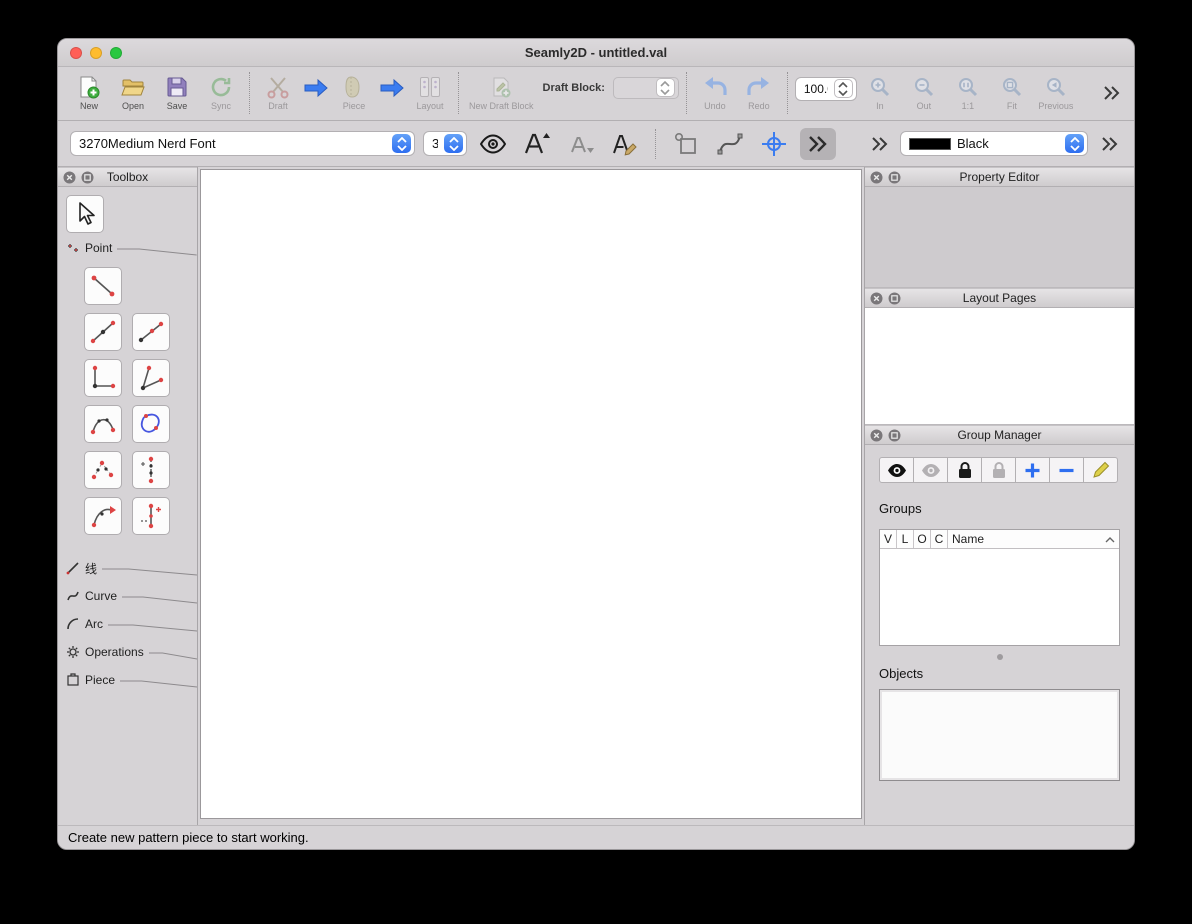 Image resolution: width=1192 pixels, height=924 pixels. Describe the element at coordinates (818, 143) in the screenshot. I see `expand-tools-button` at that location.